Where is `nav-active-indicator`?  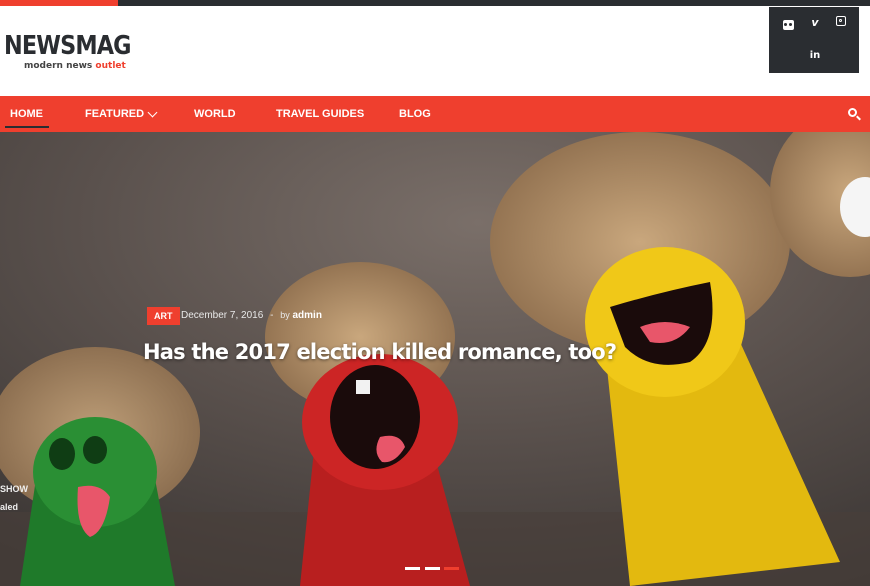 nav-active-indicator is located at coordinates (27, 127).